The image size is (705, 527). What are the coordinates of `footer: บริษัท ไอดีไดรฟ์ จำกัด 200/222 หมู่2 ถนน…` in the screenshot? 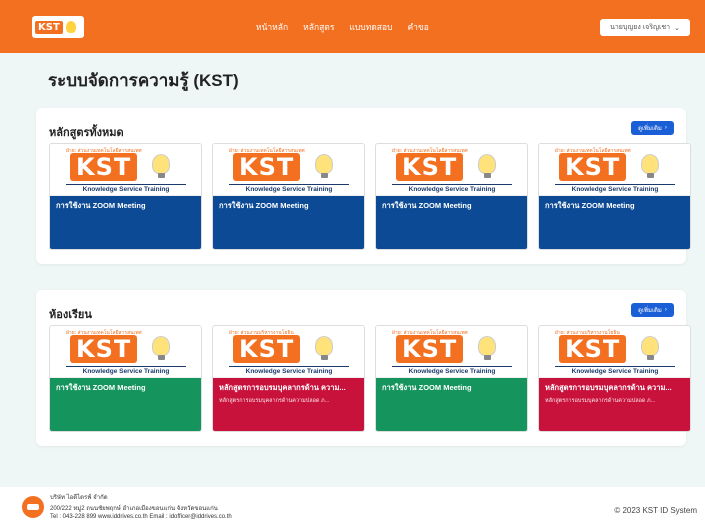 It's located at (352, 507).